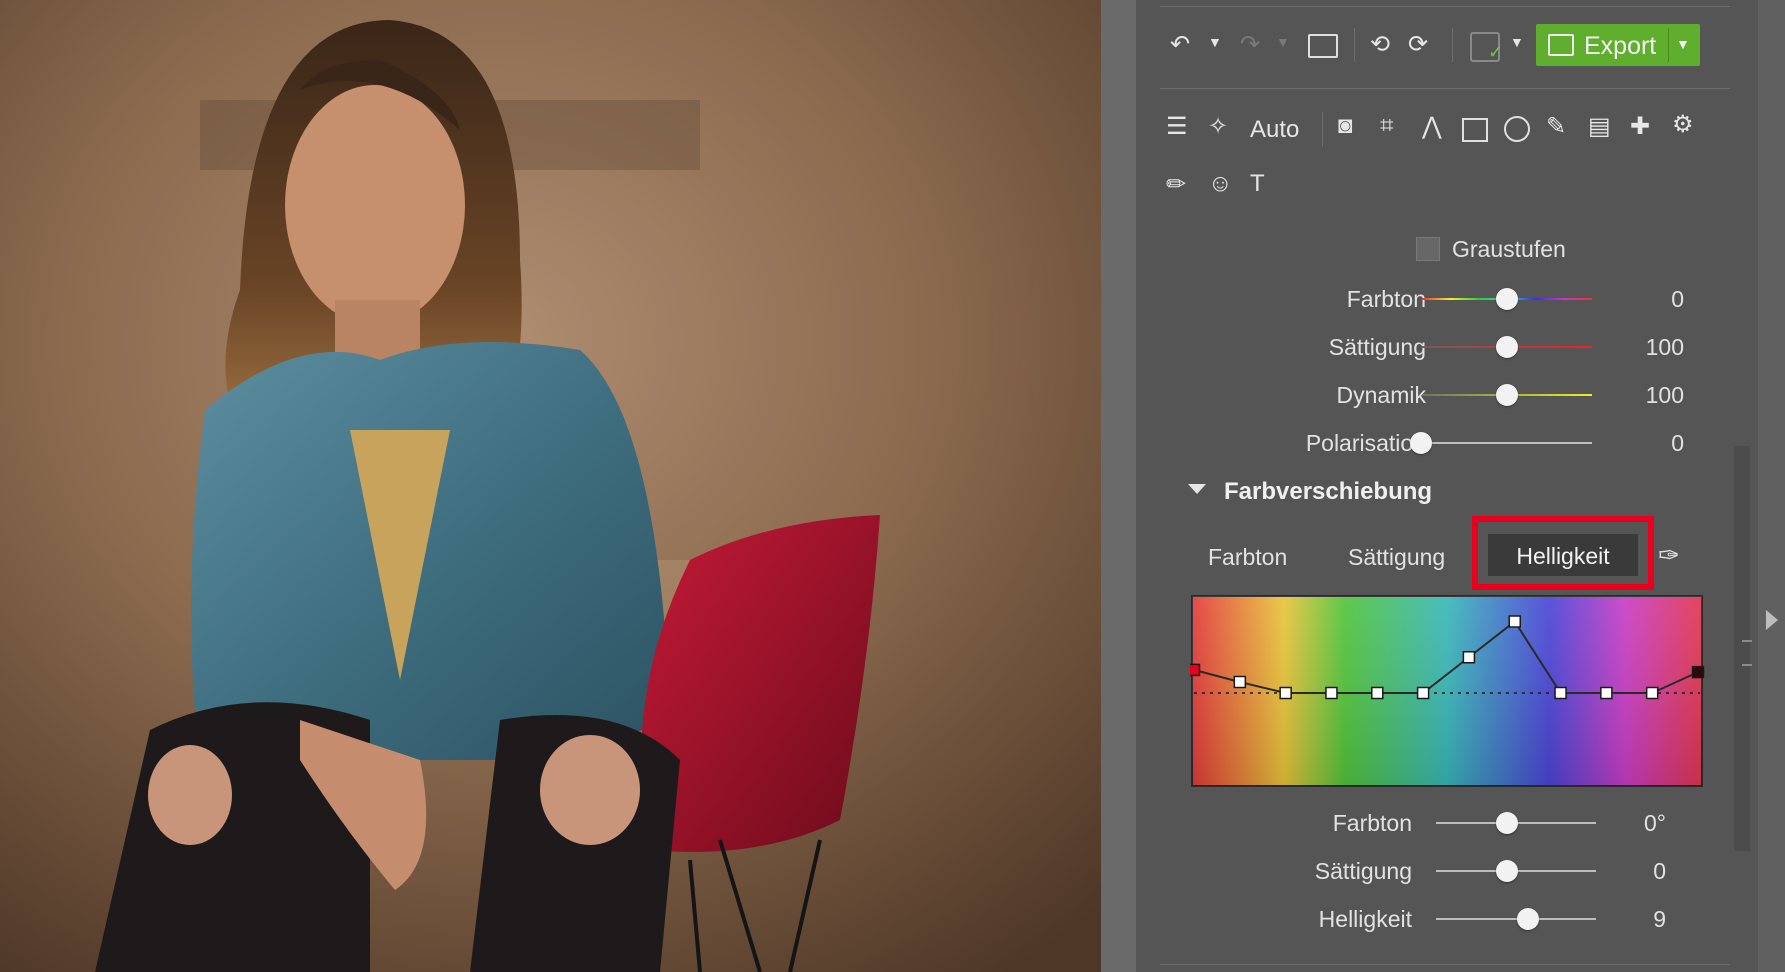 The height and width of the screenshot is (972, 1785). Describe the element at coordinates (1432, 126) in the screenshot. I see `perspective-icon: ⋀` at that location.